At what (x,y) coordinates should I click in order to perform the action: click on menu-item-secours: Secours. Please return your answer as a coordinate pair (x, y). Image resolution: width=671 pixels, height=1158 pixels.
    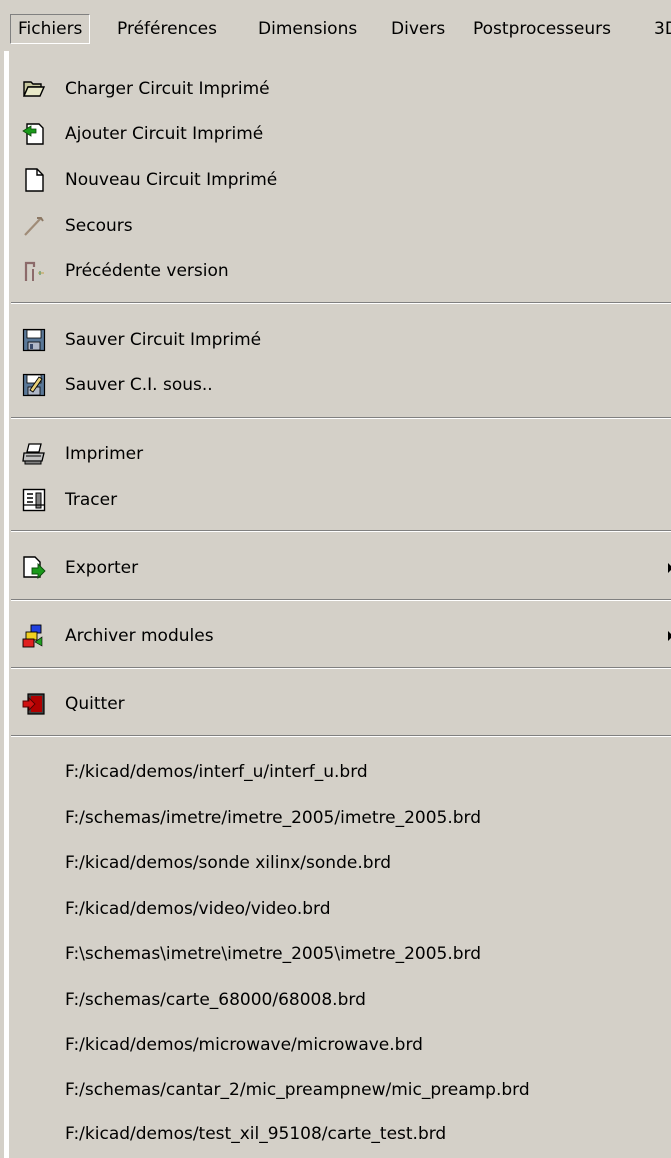
    Looking at the image, I should click on (340, 226).